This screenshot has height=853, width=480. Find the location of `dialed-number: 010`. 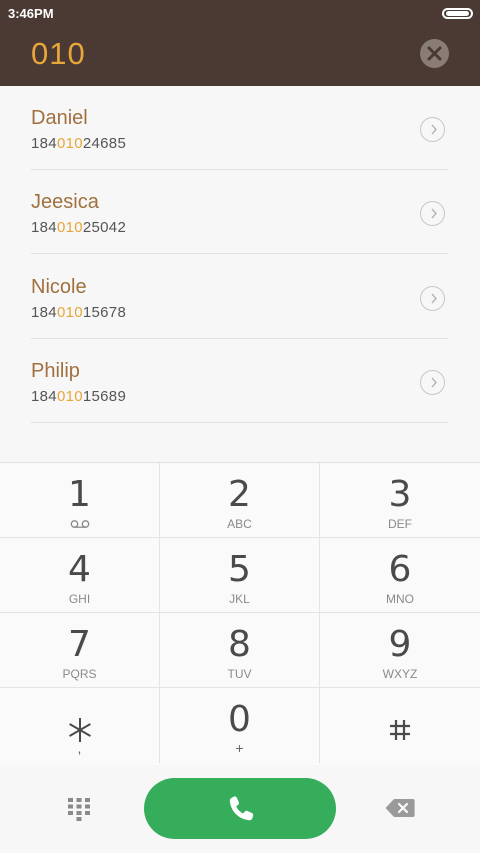

dialed-number: 010 is located at coordinates (58, 53).